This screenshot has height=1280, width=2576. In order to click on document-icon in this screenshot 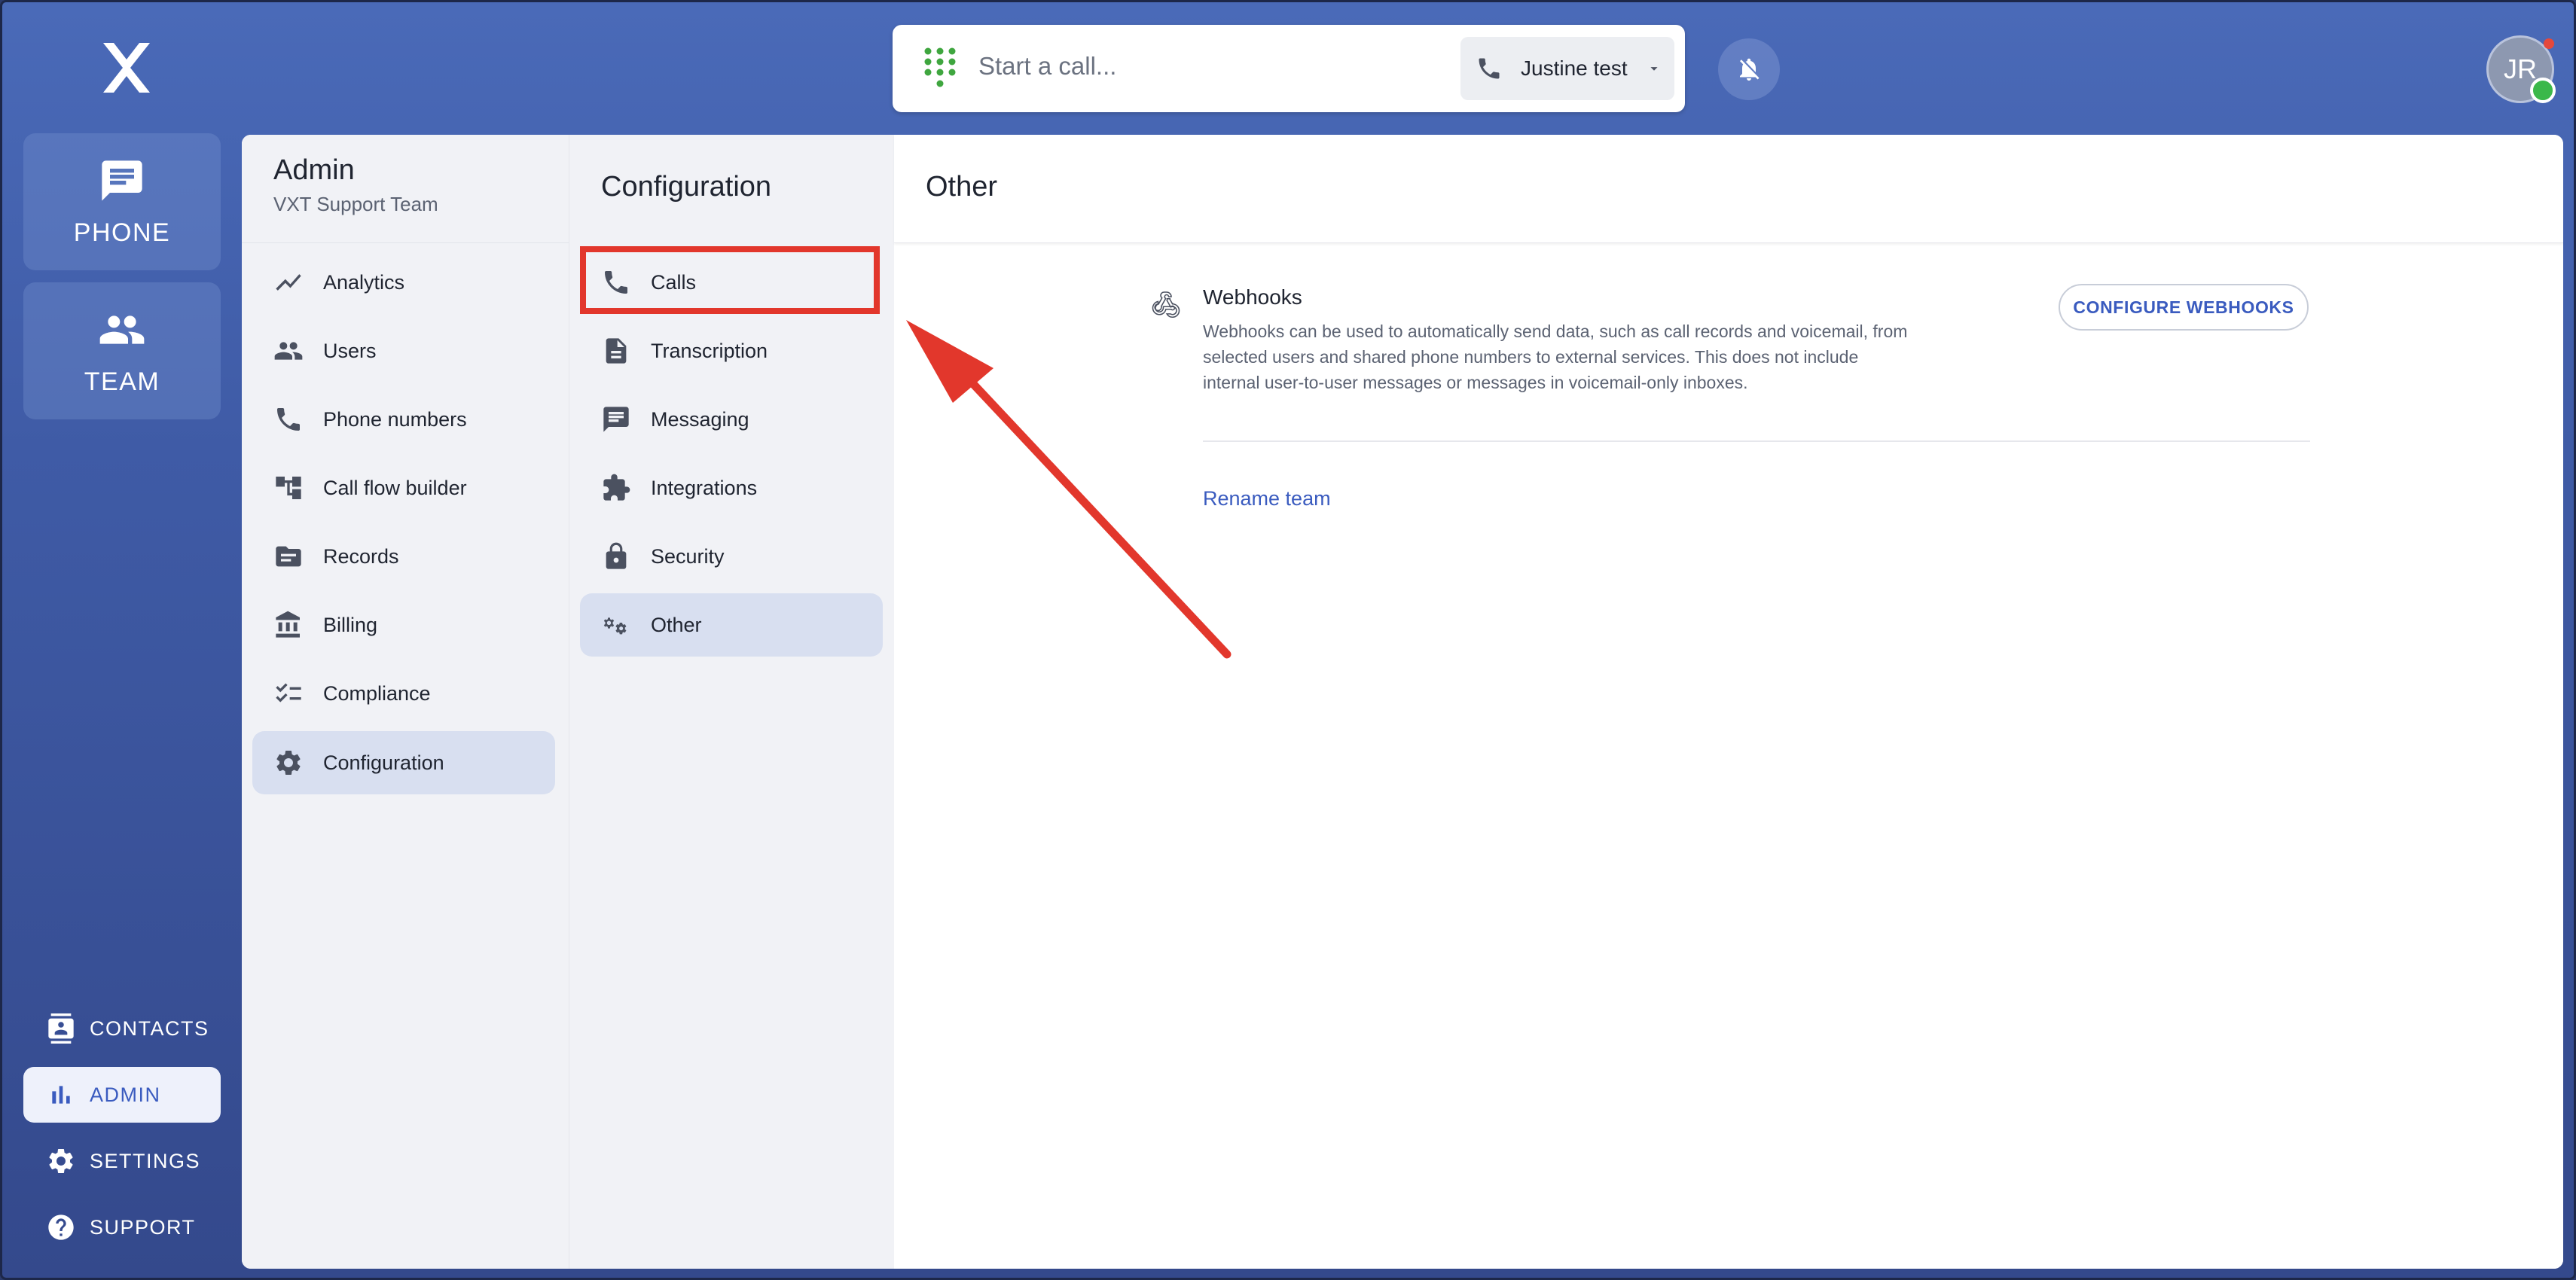, I will do `click(617, 351)`.